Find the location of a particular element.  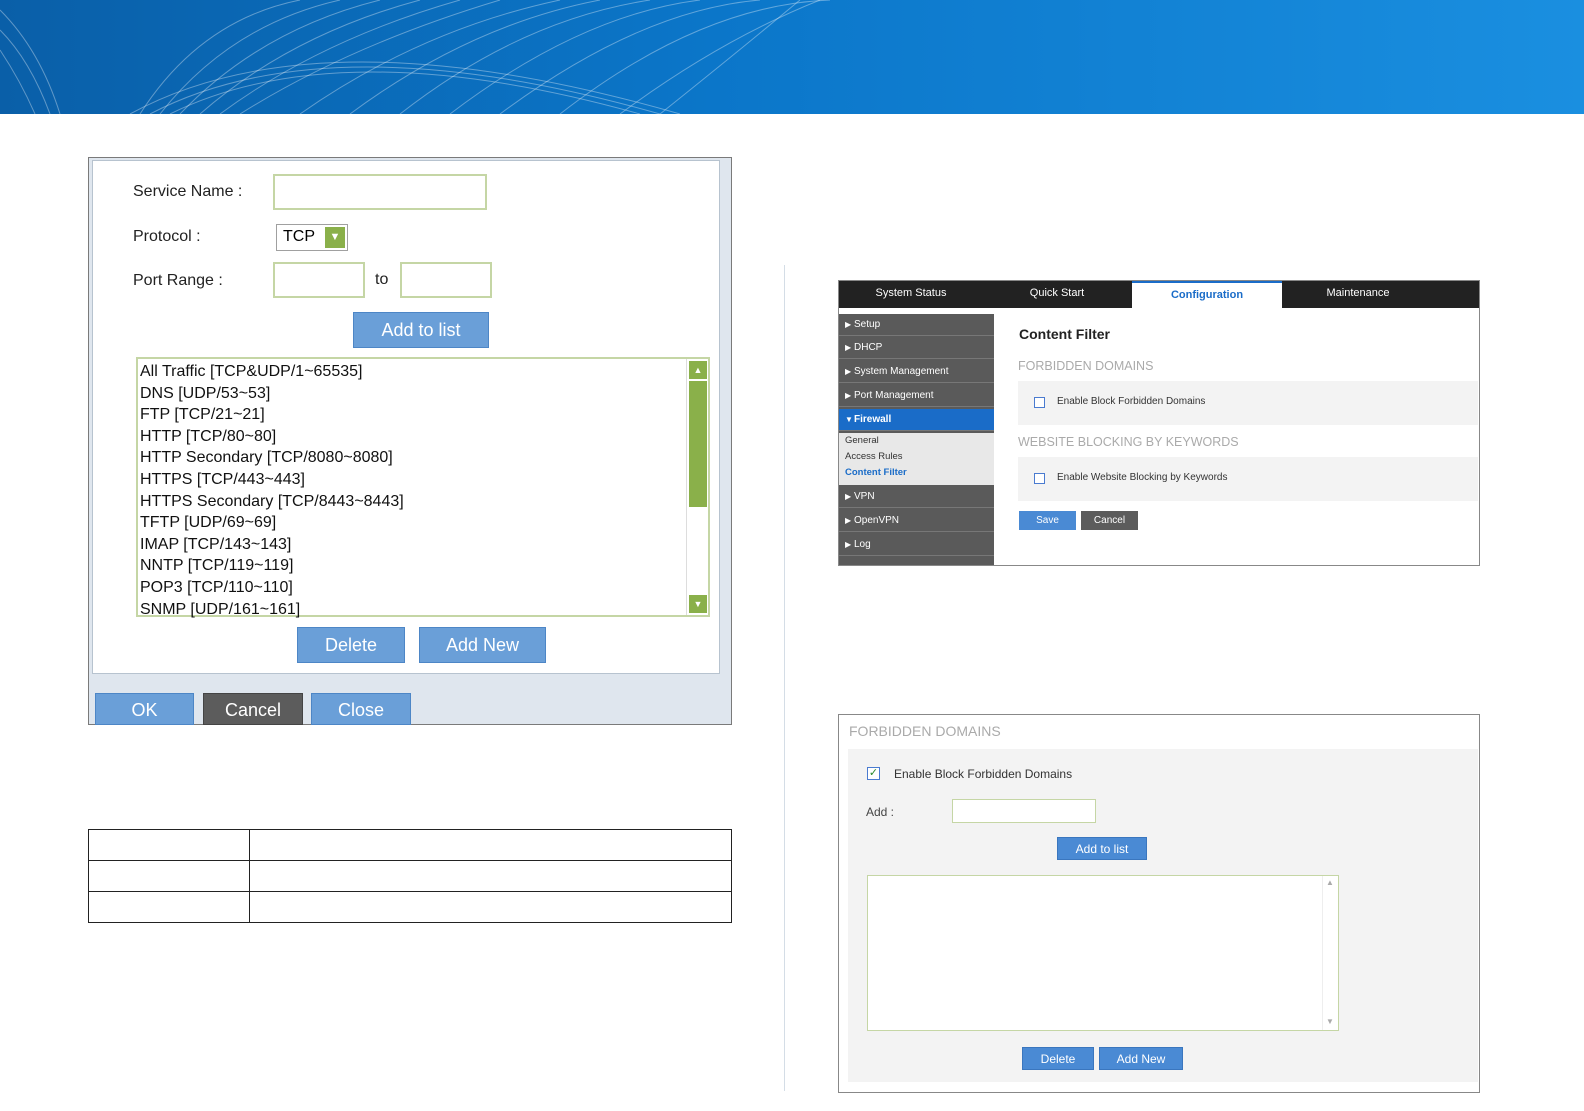

tab-system-status: System Status is located at coordinates (911, 294).